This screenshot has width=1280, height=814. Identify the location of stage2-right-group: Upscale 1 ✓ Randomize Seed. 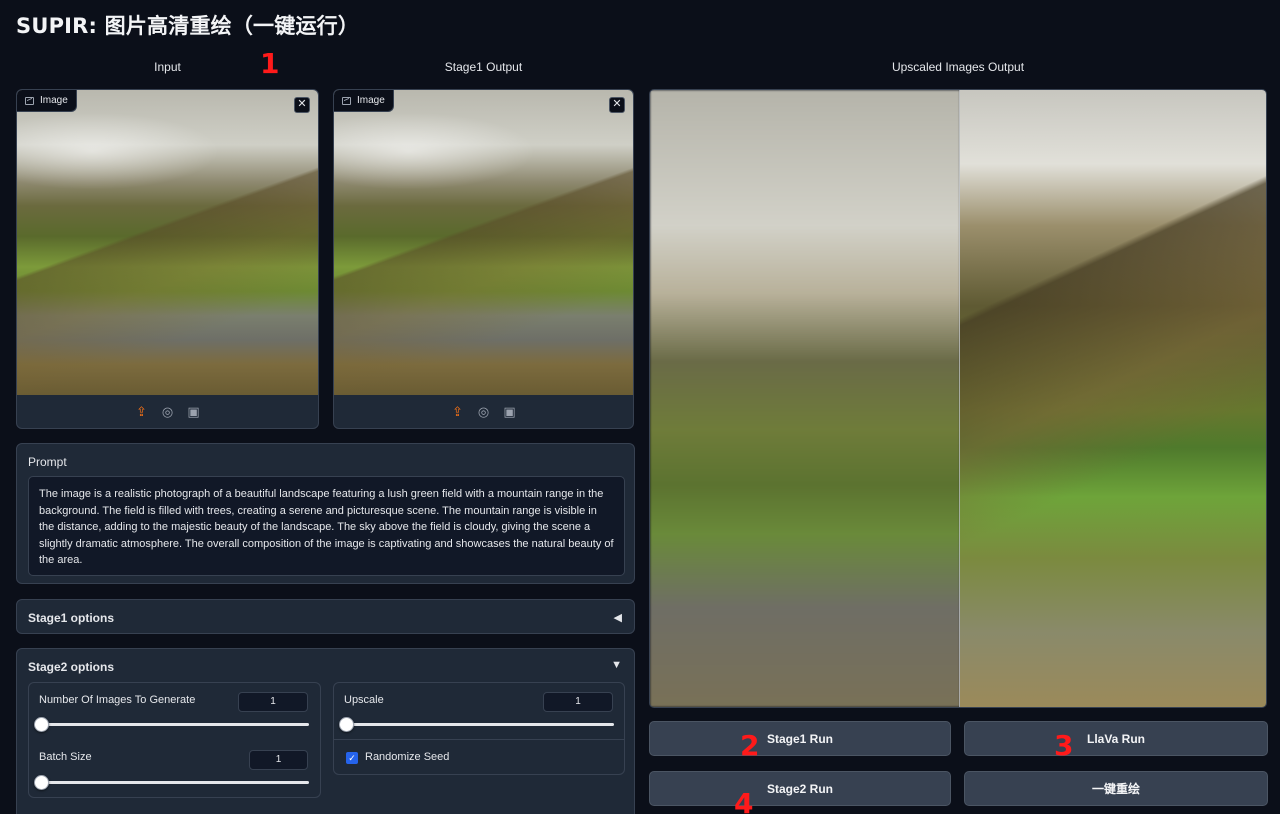
(479, 728).